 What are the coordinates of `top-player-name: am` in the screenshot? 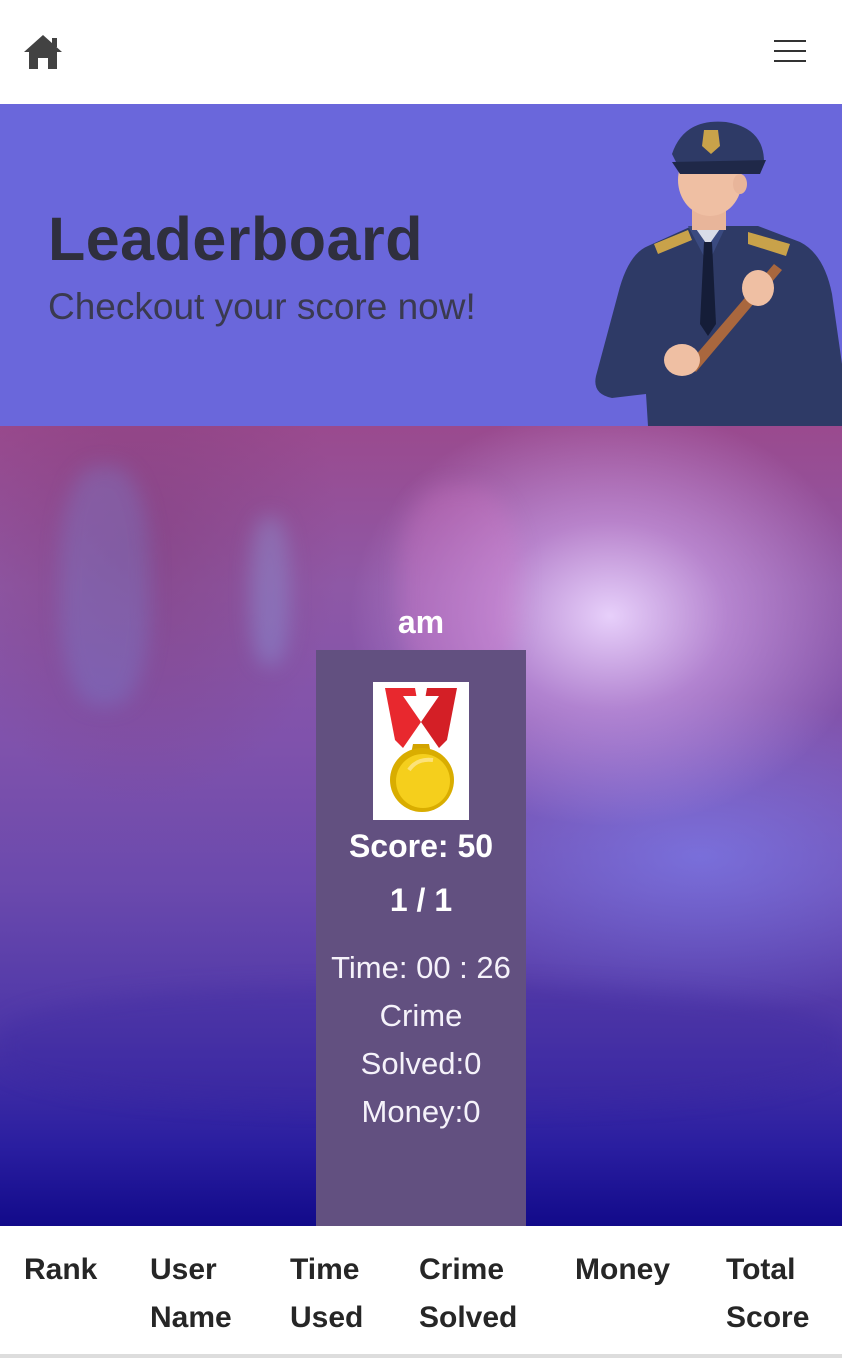 It's located at (421, 622).